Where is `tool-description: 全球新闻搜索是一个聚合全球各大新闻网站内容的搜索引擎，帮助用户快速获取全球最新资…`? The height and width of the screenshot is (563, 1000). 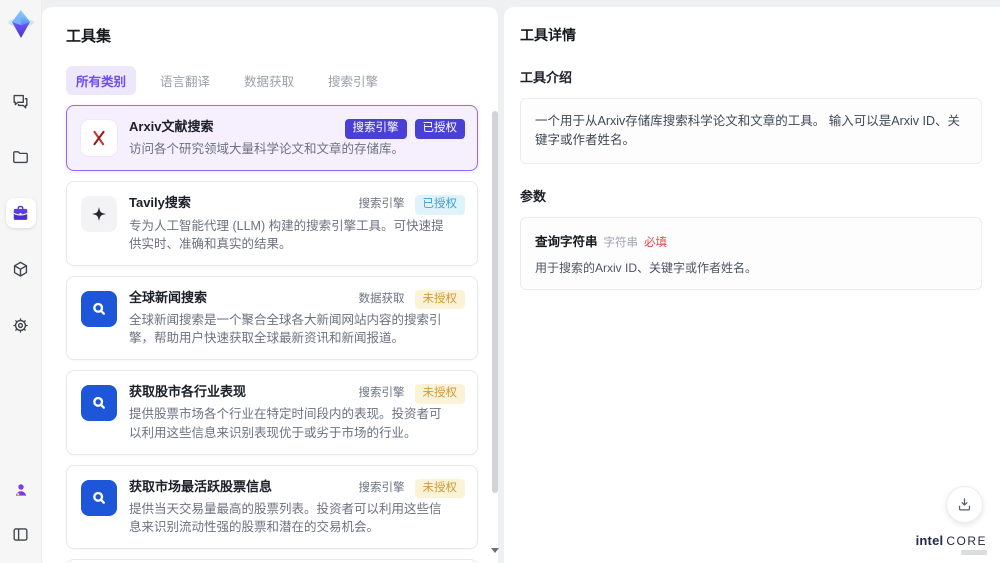
tool-description: 全球新闻搜索是一个聚合全球各大新闻网站内容的搜索引擎，帮助用户快速获取全球最新资… is located at coordinates (285, 329).